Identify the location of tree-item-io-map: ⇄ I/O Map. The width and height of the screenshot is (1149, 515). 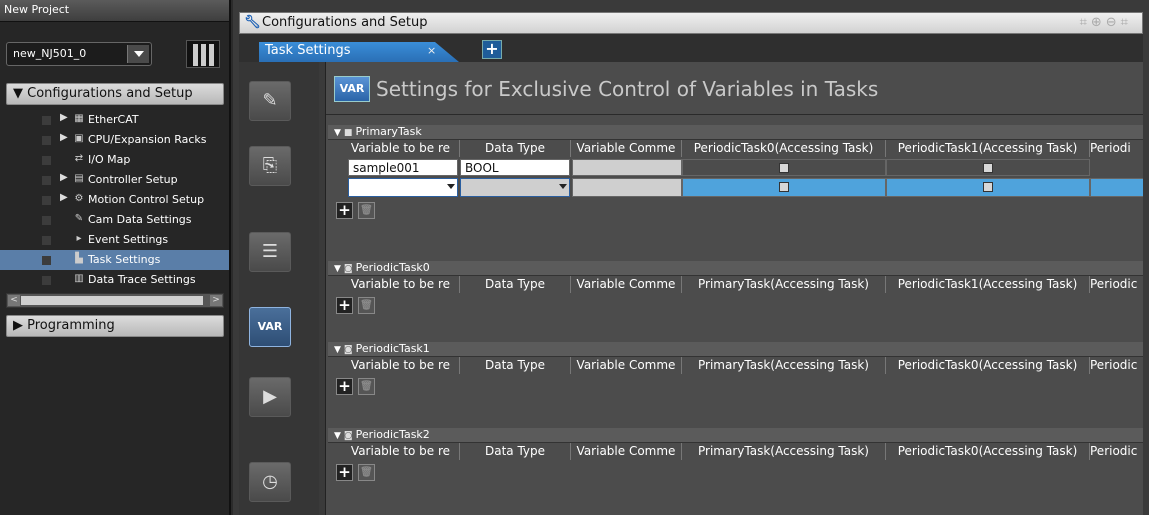
(114, 160).